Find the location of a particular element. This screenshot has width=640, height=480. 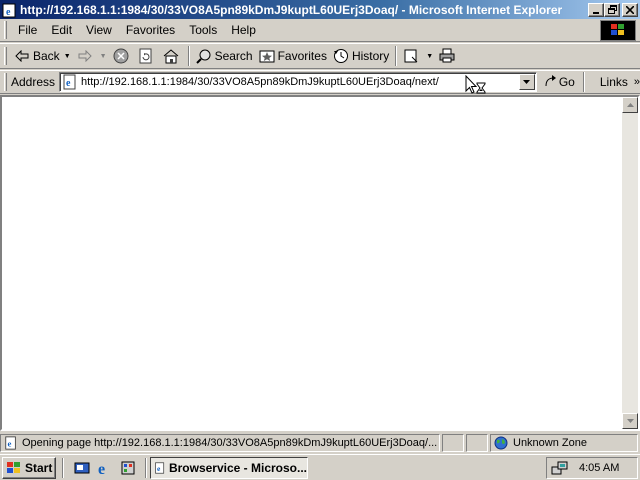

mail-icon is located at coordinates (411, 56).